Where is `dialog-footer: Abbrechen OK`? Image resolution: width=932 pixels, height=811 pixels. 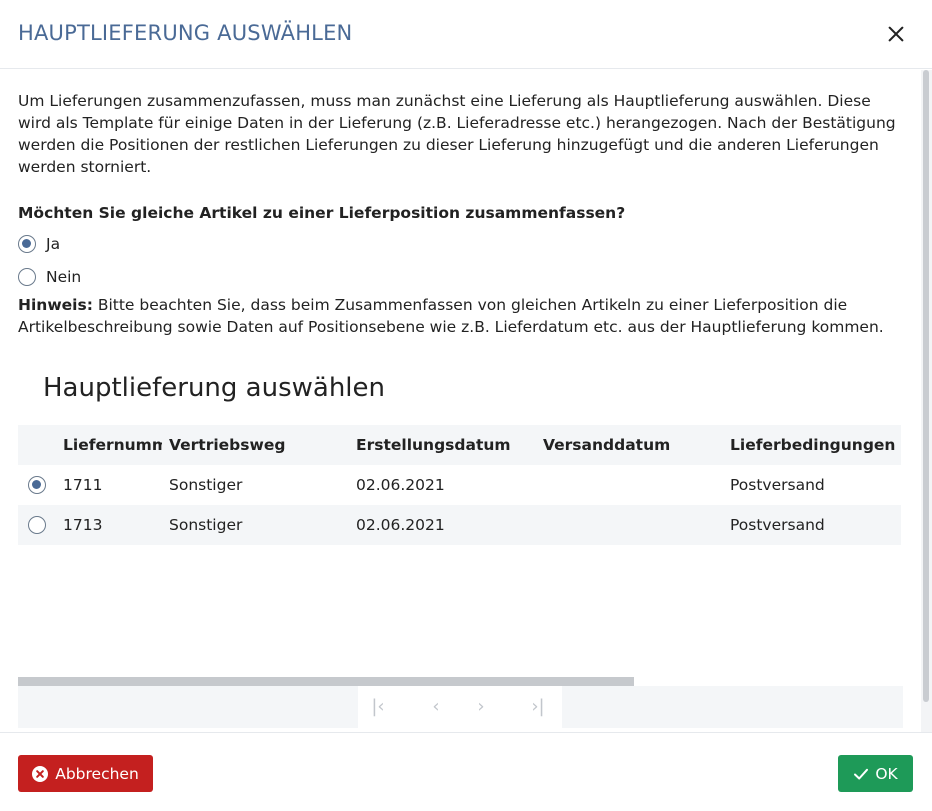 dialog-footer: Abbrechen OK is located at coordinates (466, 771).